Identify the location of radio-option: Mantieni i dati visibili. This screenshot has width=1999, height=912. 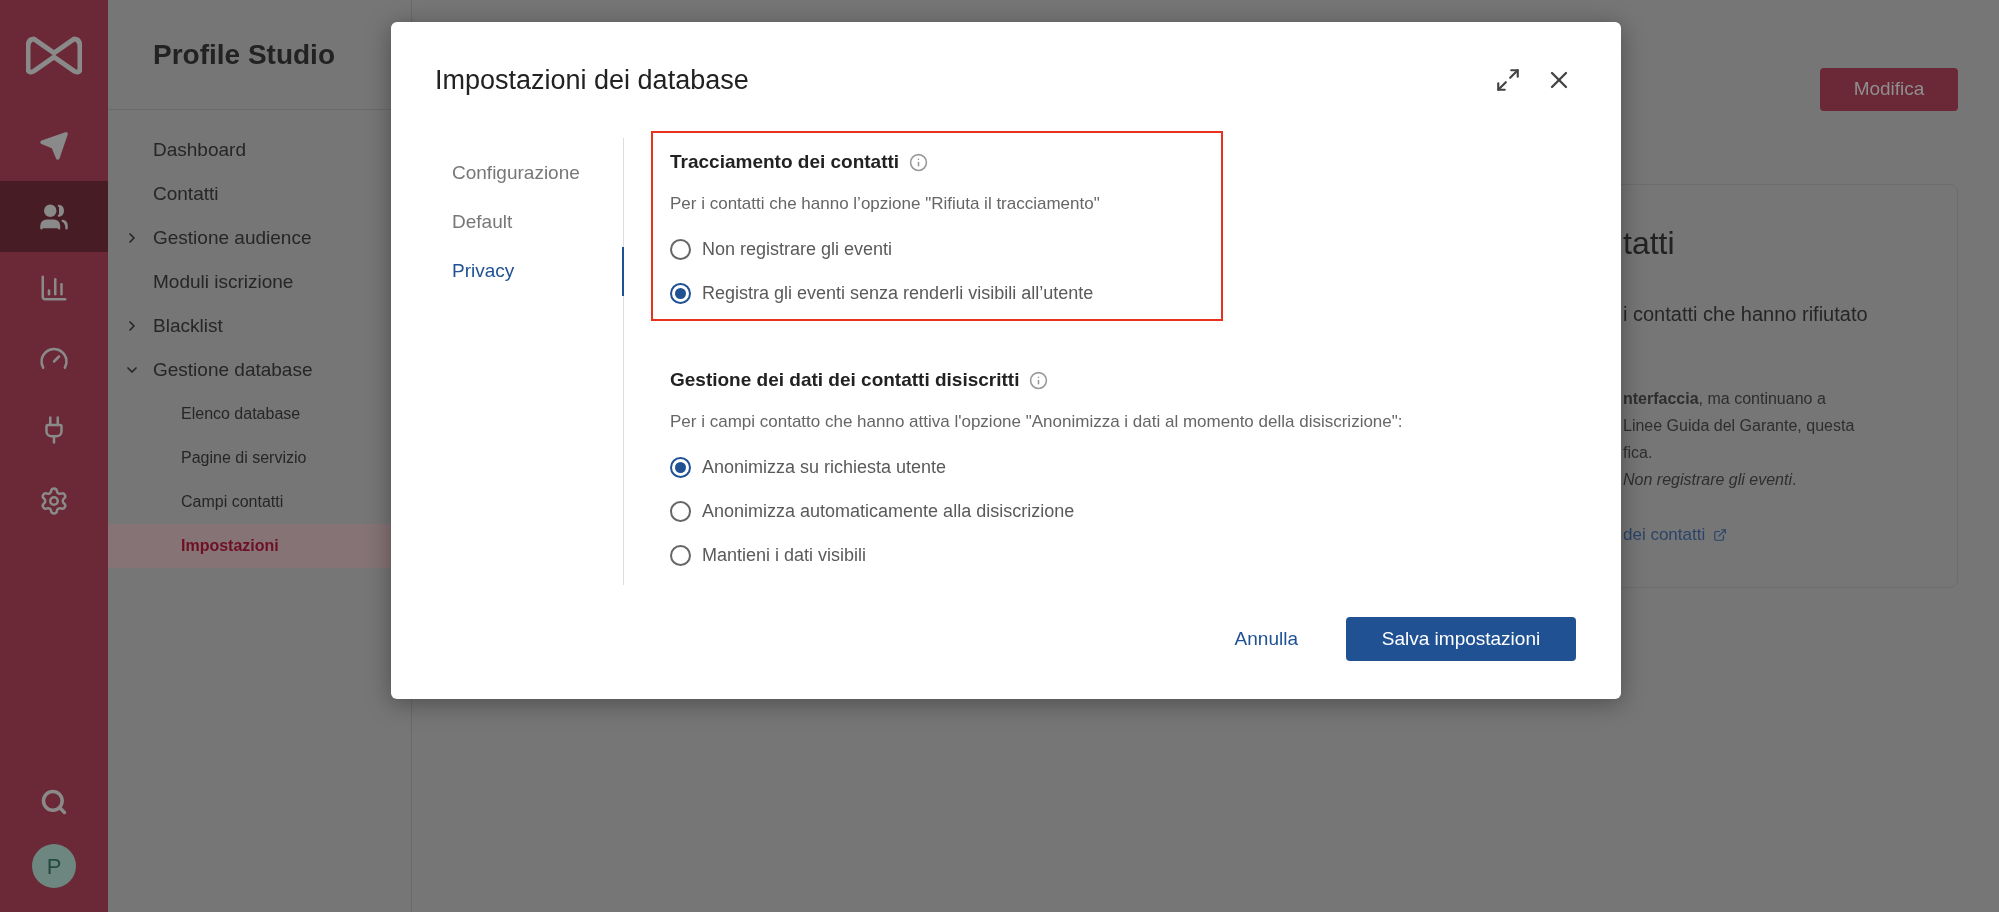
(1036, 555).